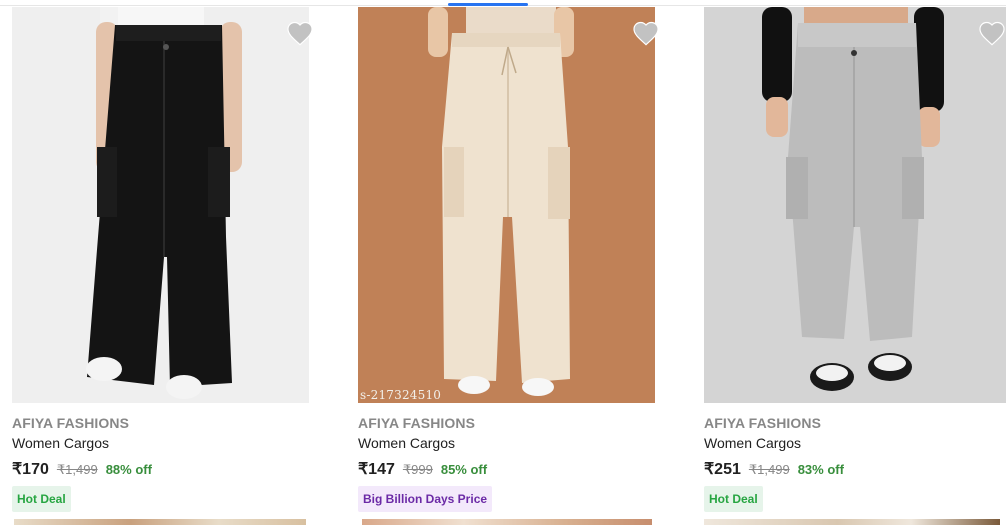 This screenshot has width=1006, height=525. I want to click on discount-percent: 85% off, so click(464, 469).